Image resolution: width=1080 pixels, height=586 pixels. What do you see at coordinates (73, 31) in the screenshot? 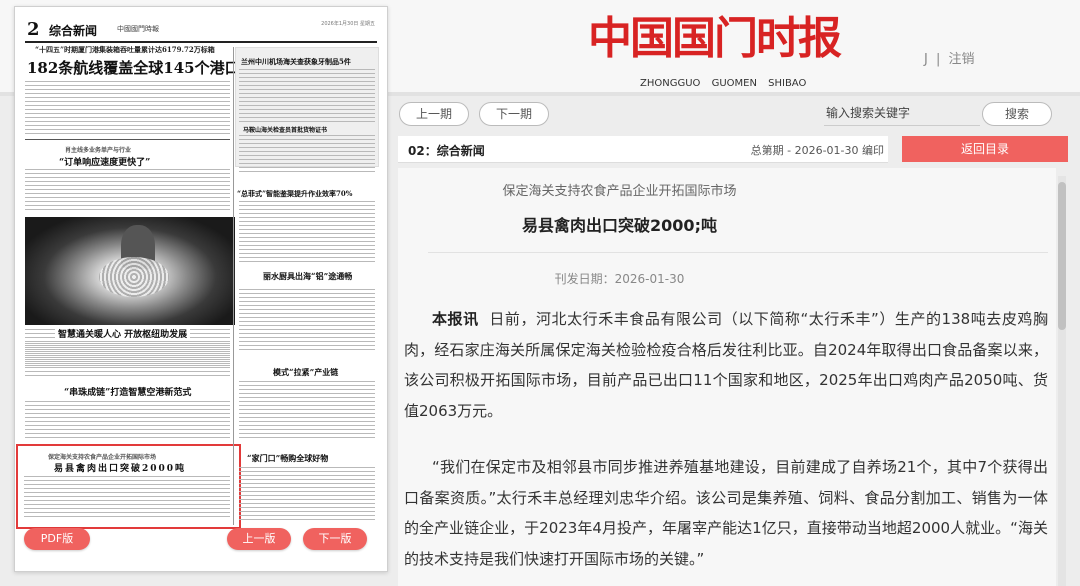
I see `page-section: 综合新闻` at bounding box center [73, 31].